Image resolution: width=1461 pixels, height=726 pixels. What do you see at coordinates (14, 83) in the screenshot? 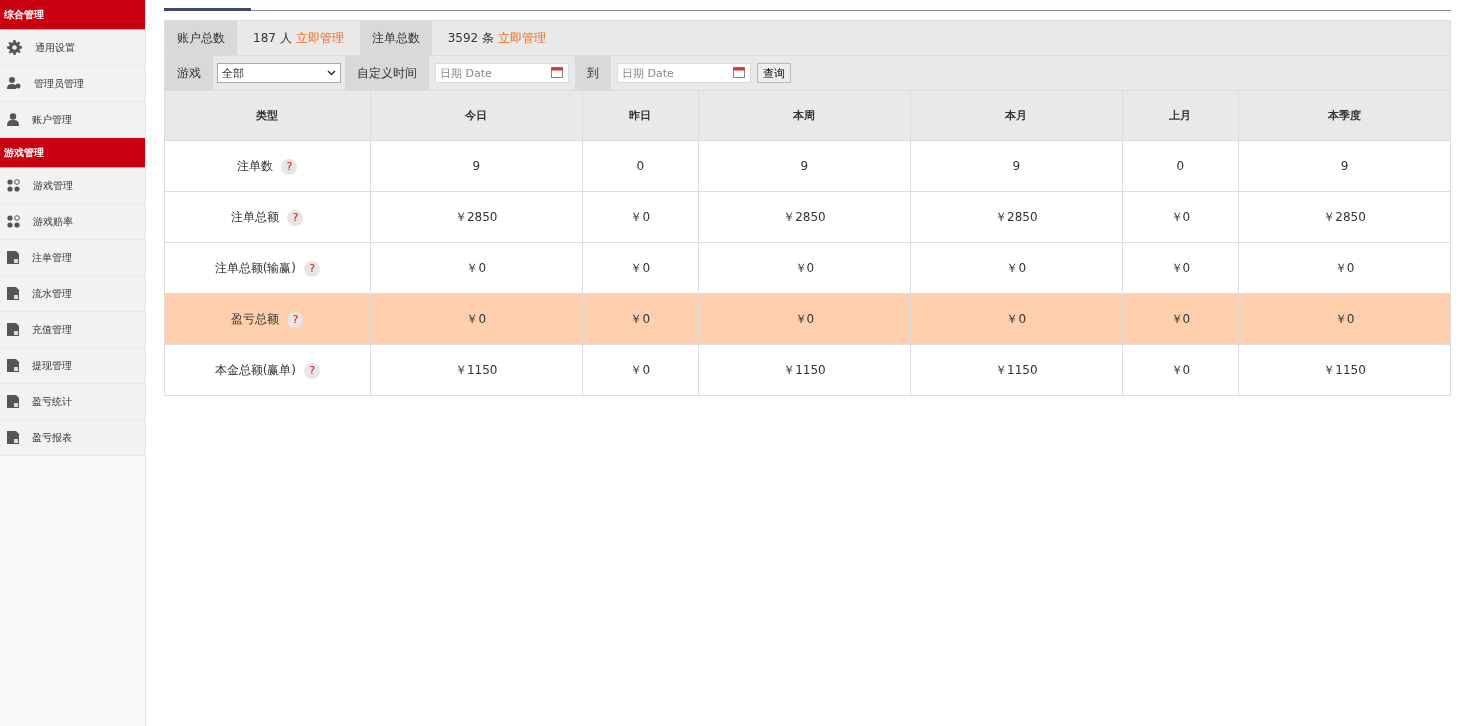
I see `users-icon` at bounding box center [14, 83].